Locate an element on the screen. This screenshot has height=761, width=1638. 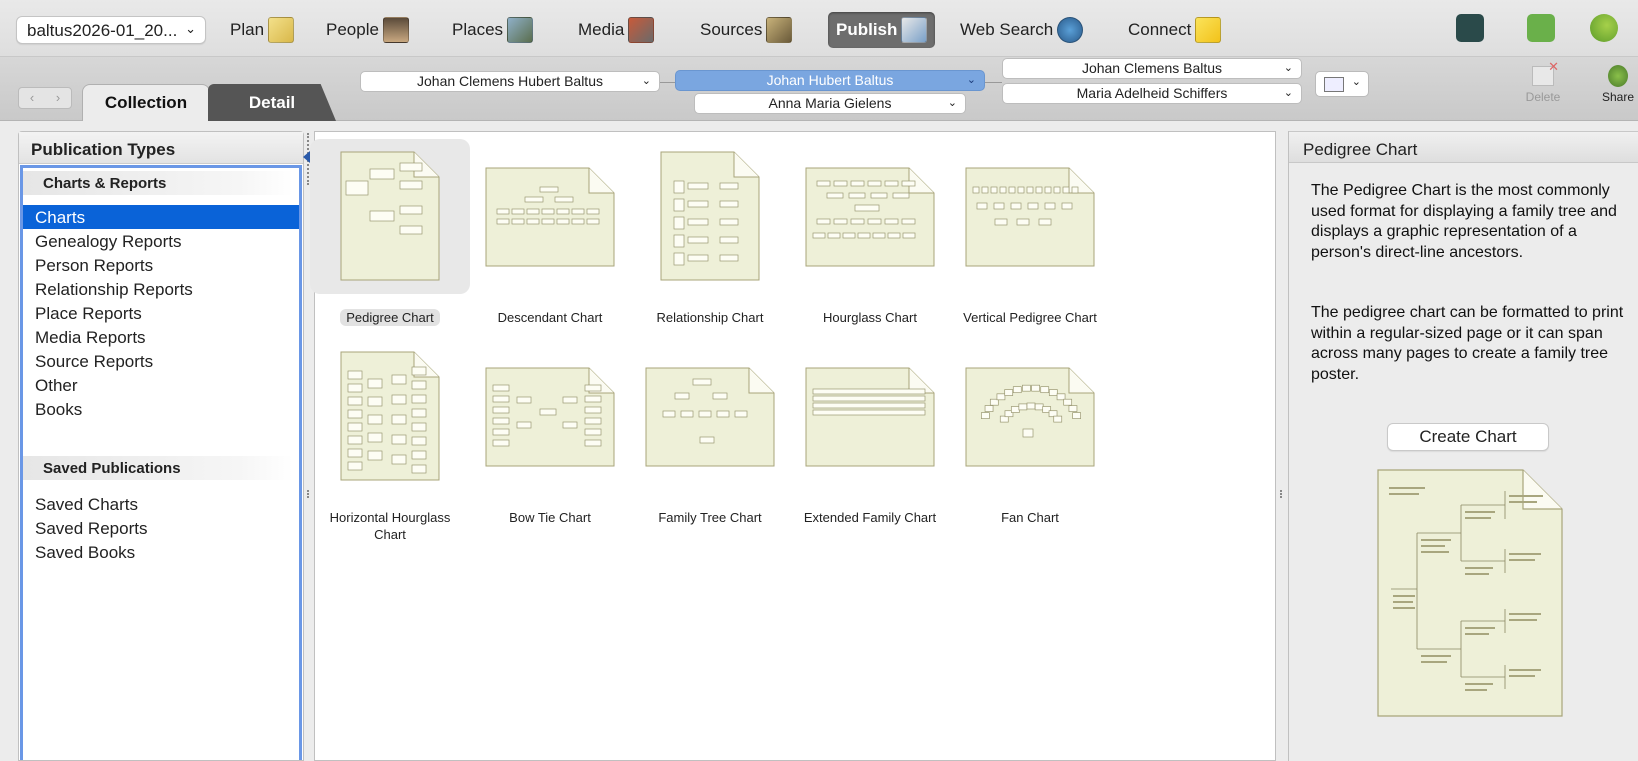
collapse-arrow-icon is located at coordinates (306, 157).